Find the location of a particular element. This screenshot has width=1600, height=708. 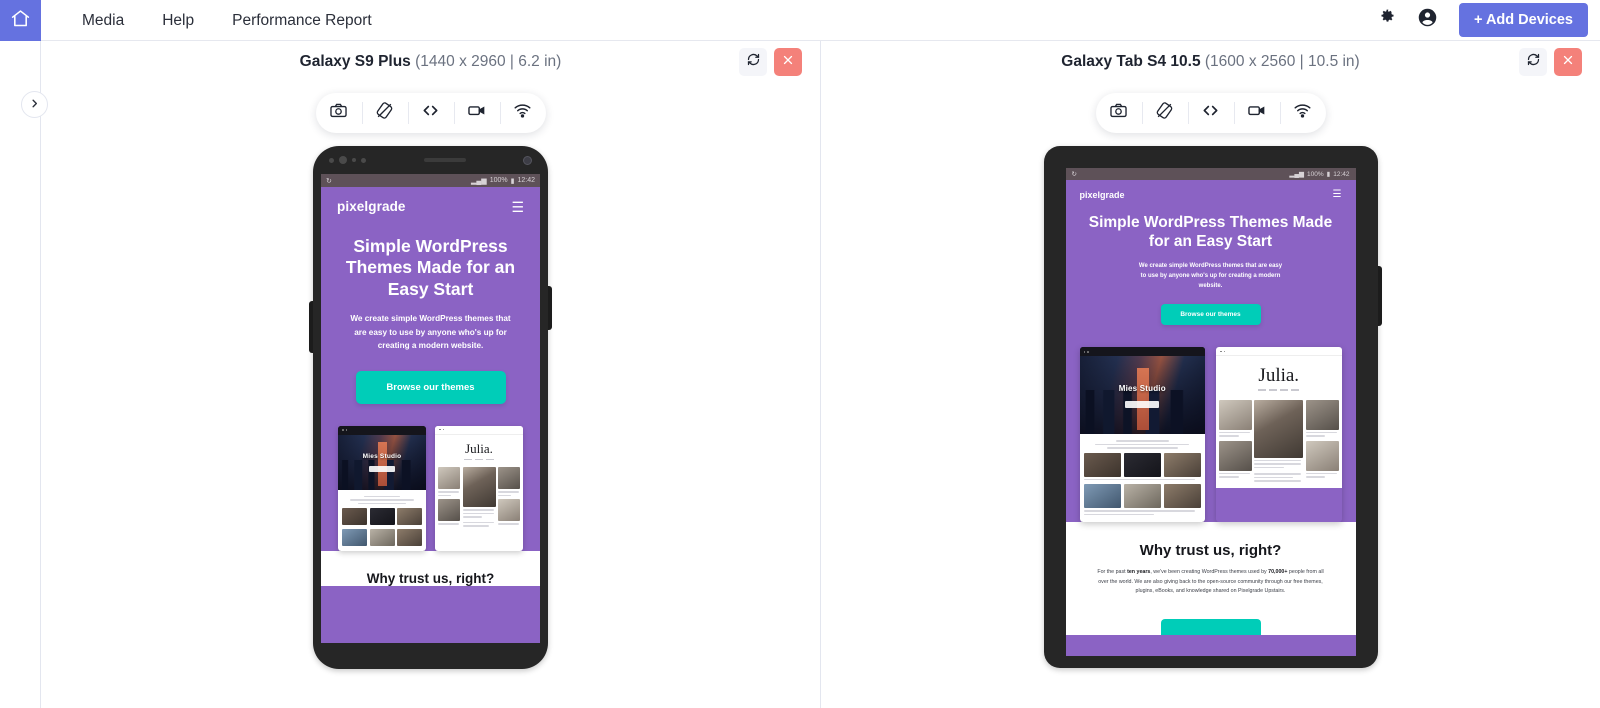

wifi-icon is located at coordinates (1302, 113).